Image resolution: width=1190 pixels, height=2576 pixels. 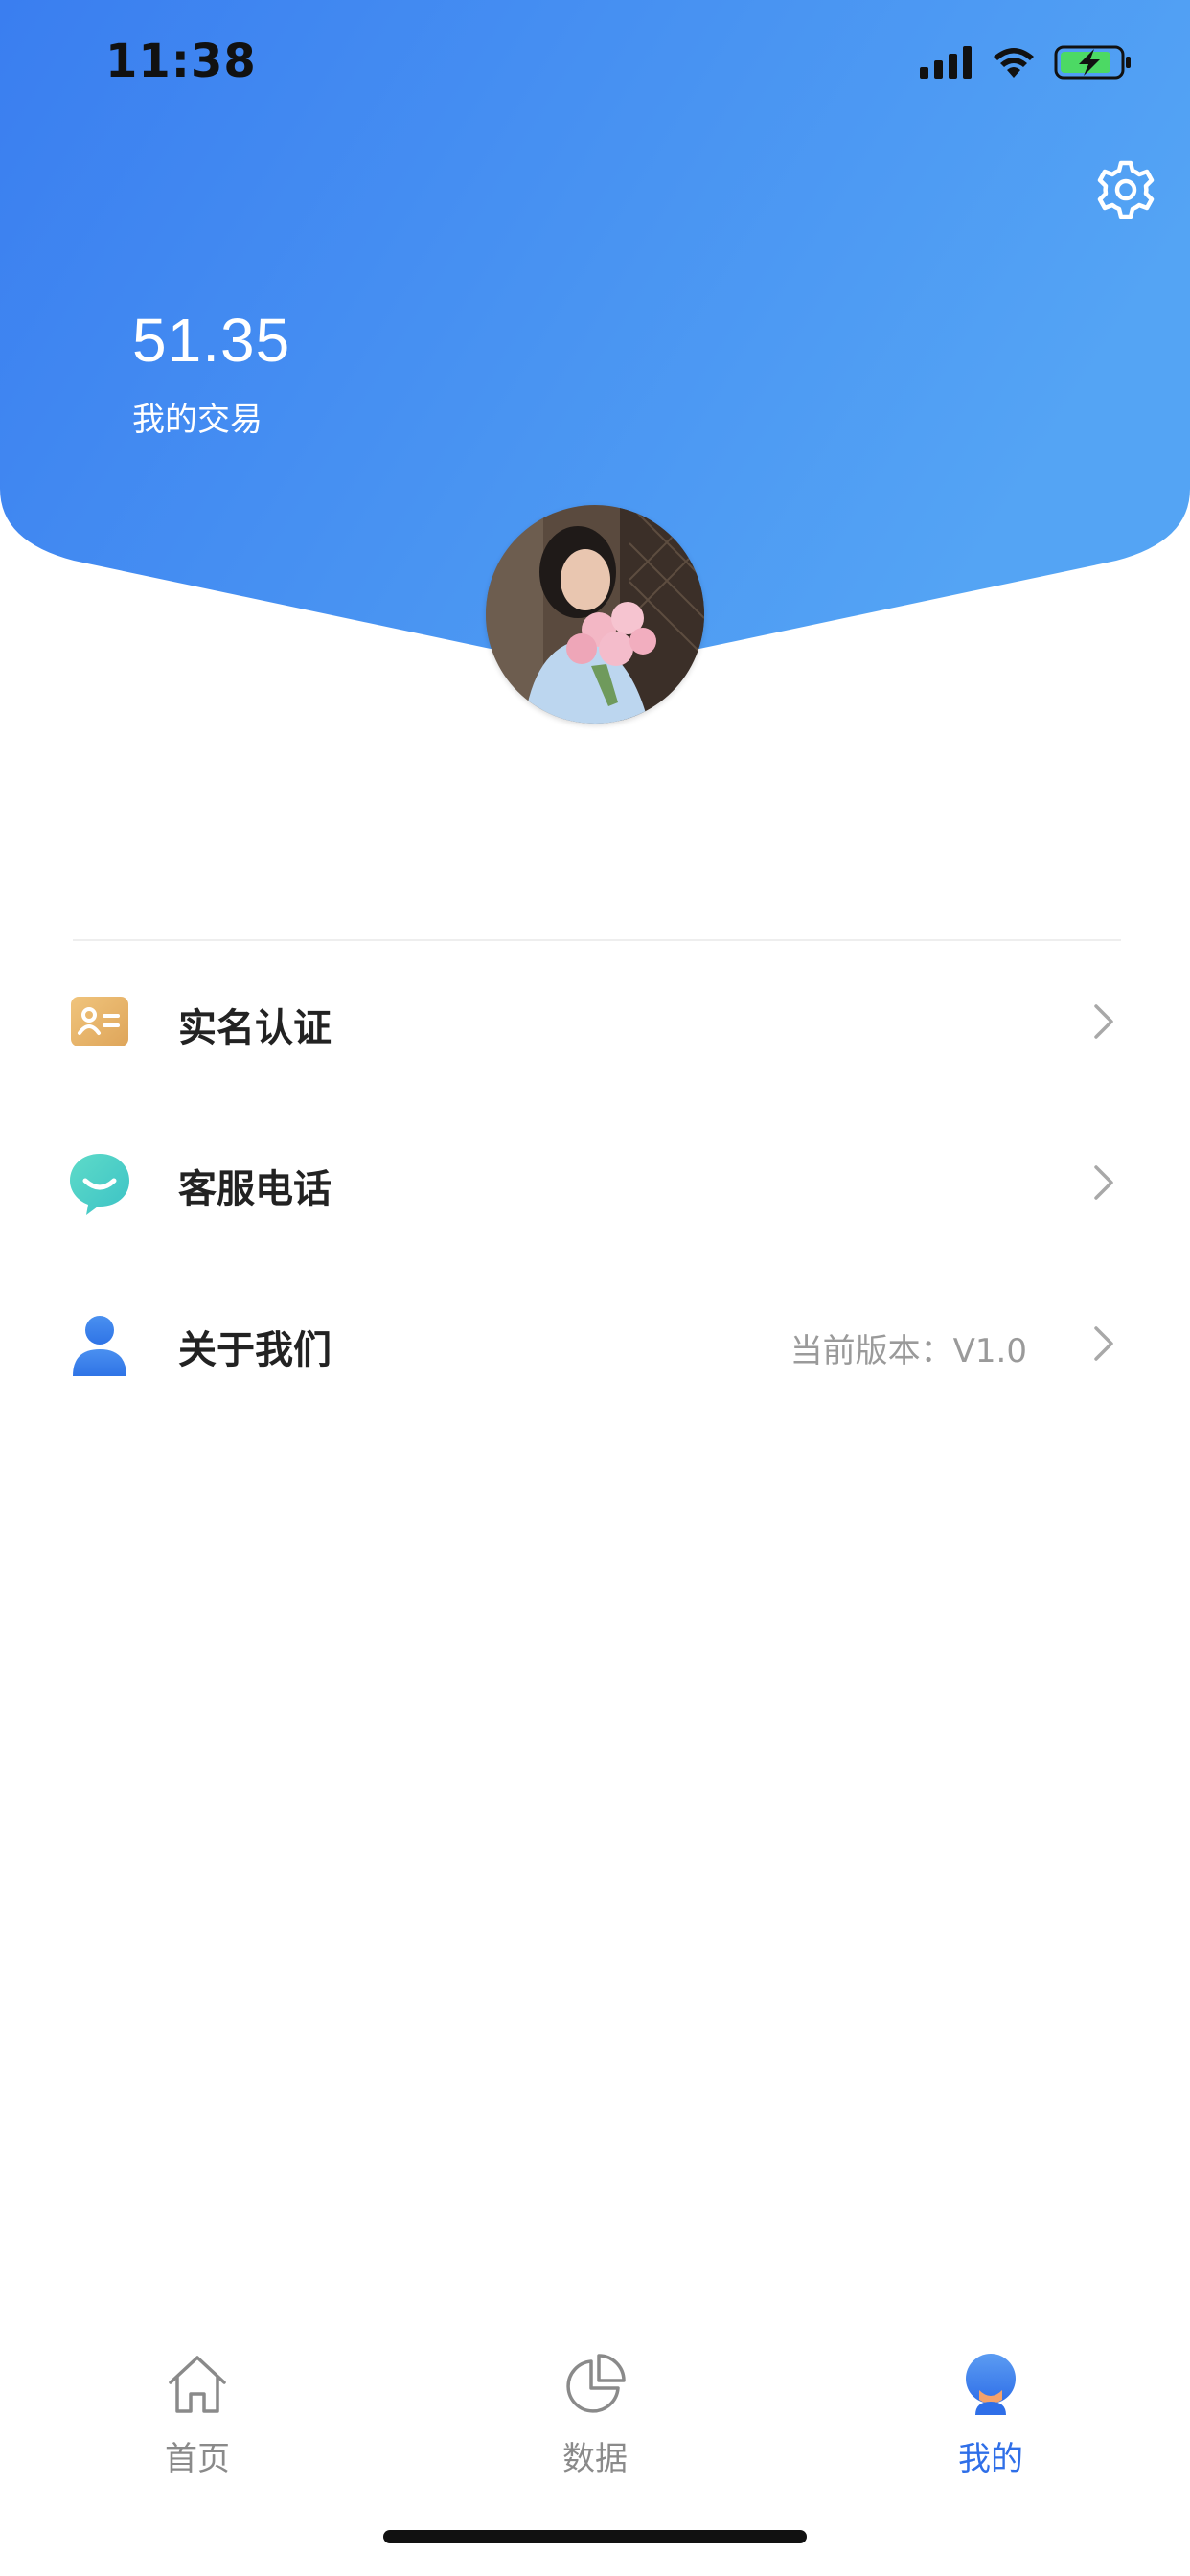 What do you see at coordinates (596, 2383) in the screenshot?
I see `pie-chart-icon` at bounding box center [596, 2383].